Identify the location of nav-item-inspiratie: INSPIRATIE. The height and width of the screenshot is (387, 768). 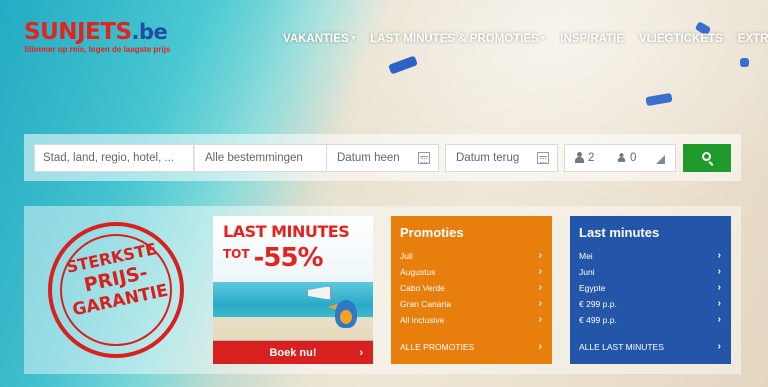
(592, 39).